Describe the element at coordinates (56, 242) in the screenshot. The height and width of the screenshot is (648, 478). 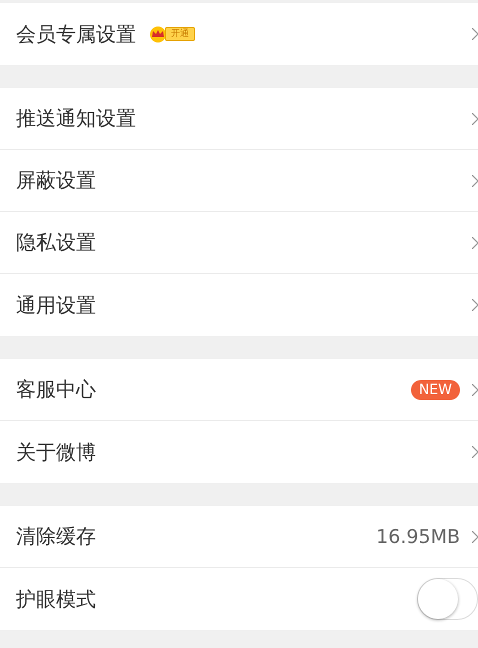
I see `row-label: 隐私设置` at that location.